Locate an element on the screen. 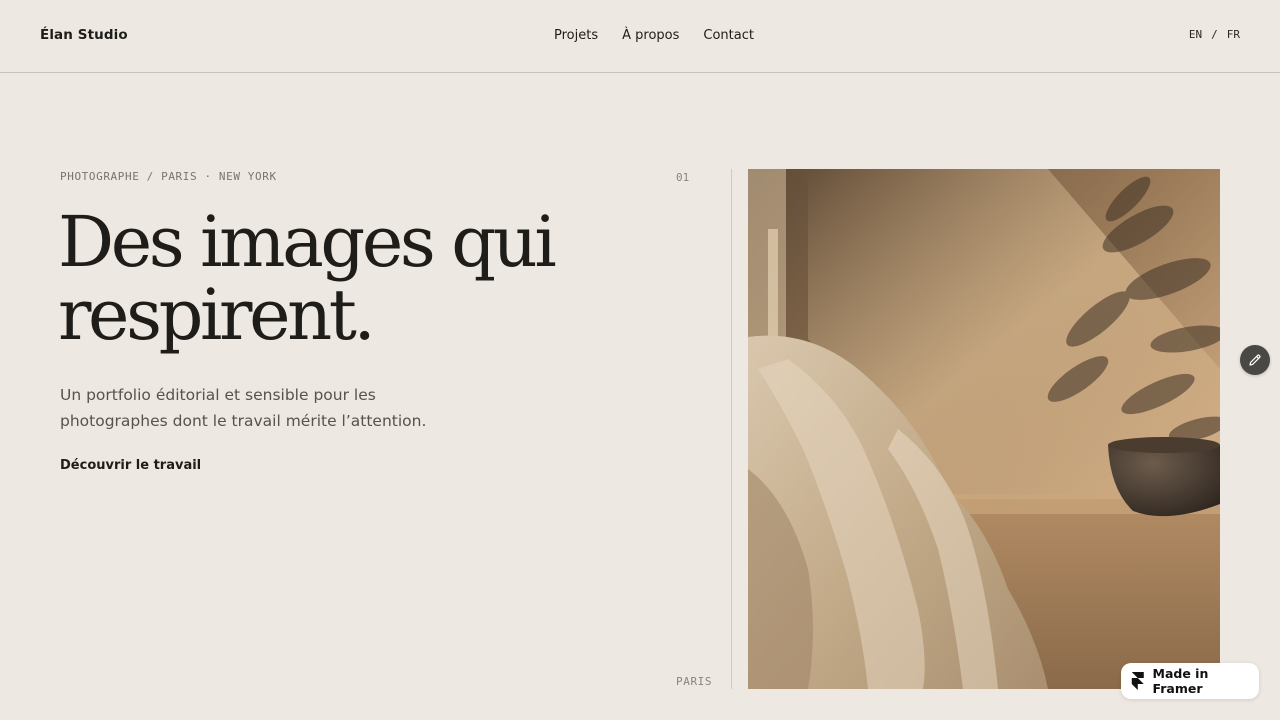  language-switcher: EN / FR is located at coordinates (1214, 34).